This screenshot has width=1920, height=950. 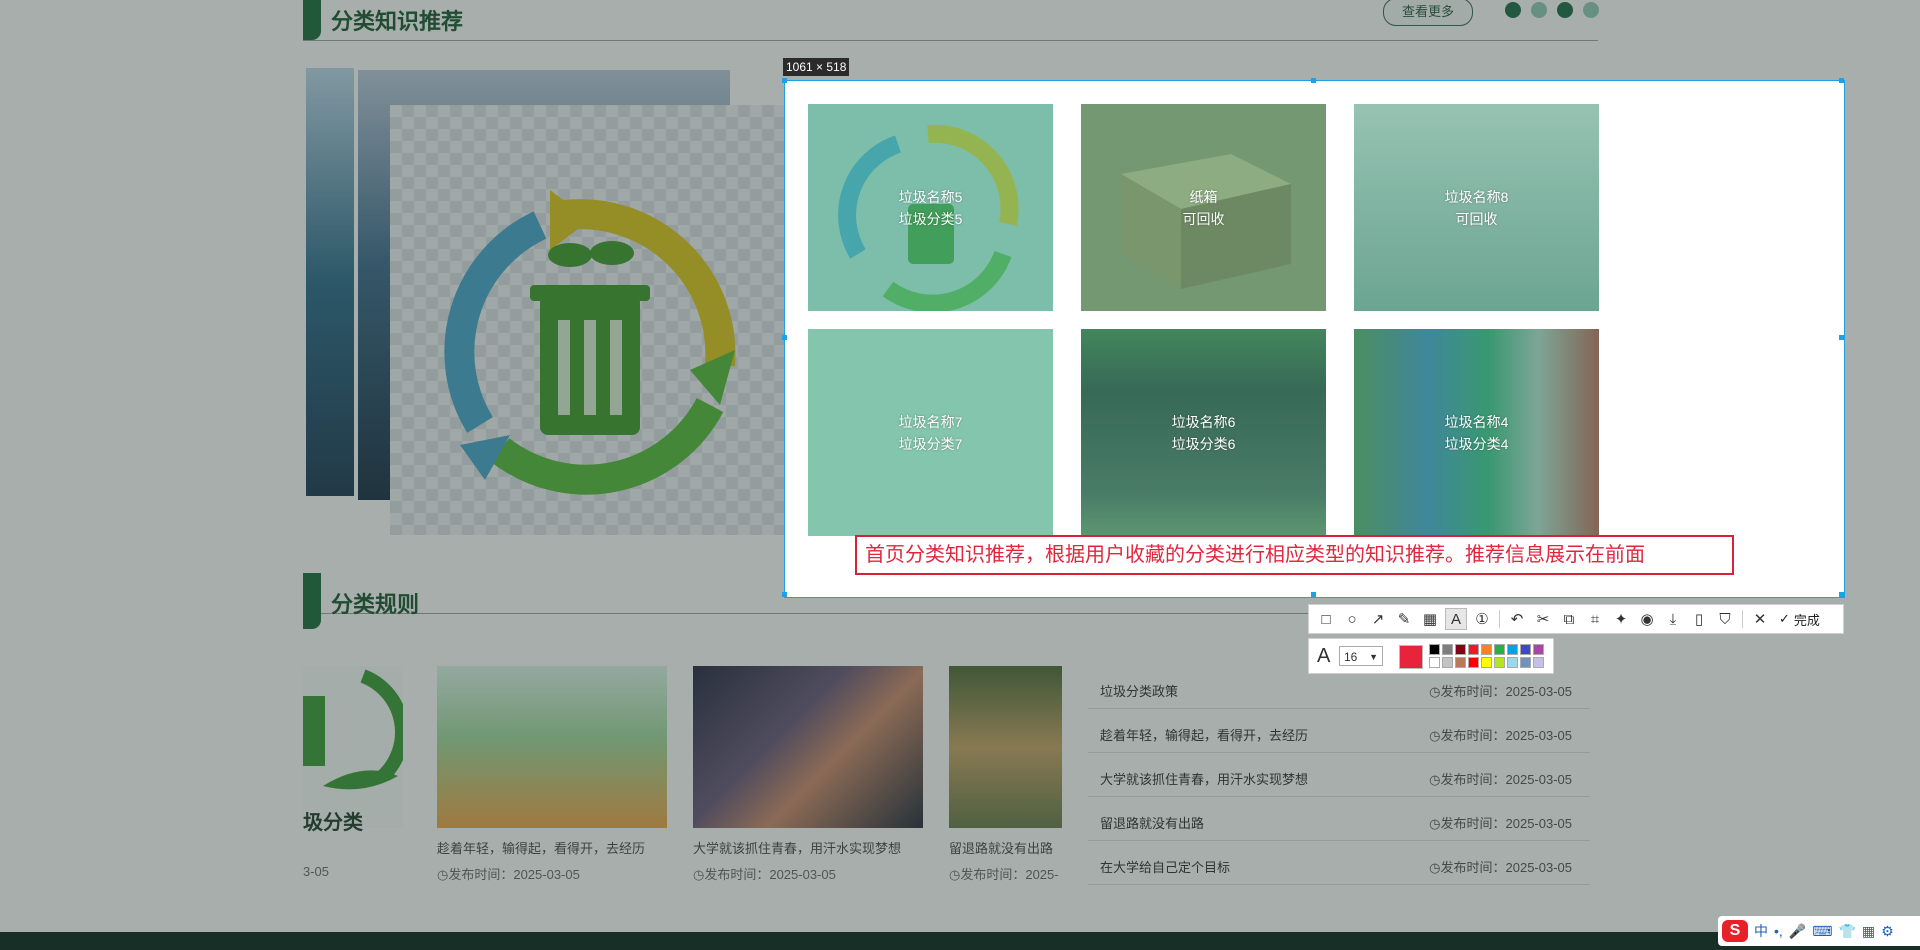 I want to click on card-text: 垃圾名称5 垃圾分类5, so click(x=930, y=208).